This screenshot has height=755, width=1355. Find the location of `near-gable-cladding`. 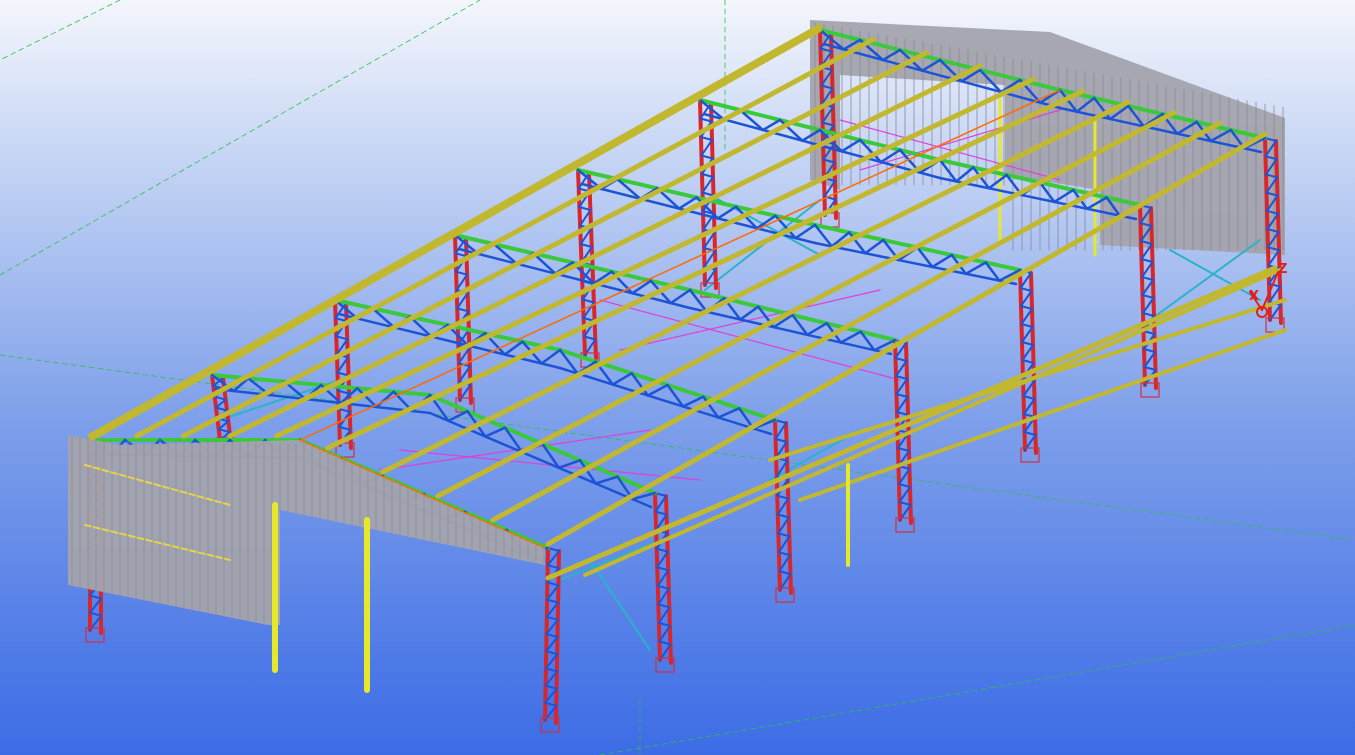

near-gable-cladding is located at coordinates (307, 530).